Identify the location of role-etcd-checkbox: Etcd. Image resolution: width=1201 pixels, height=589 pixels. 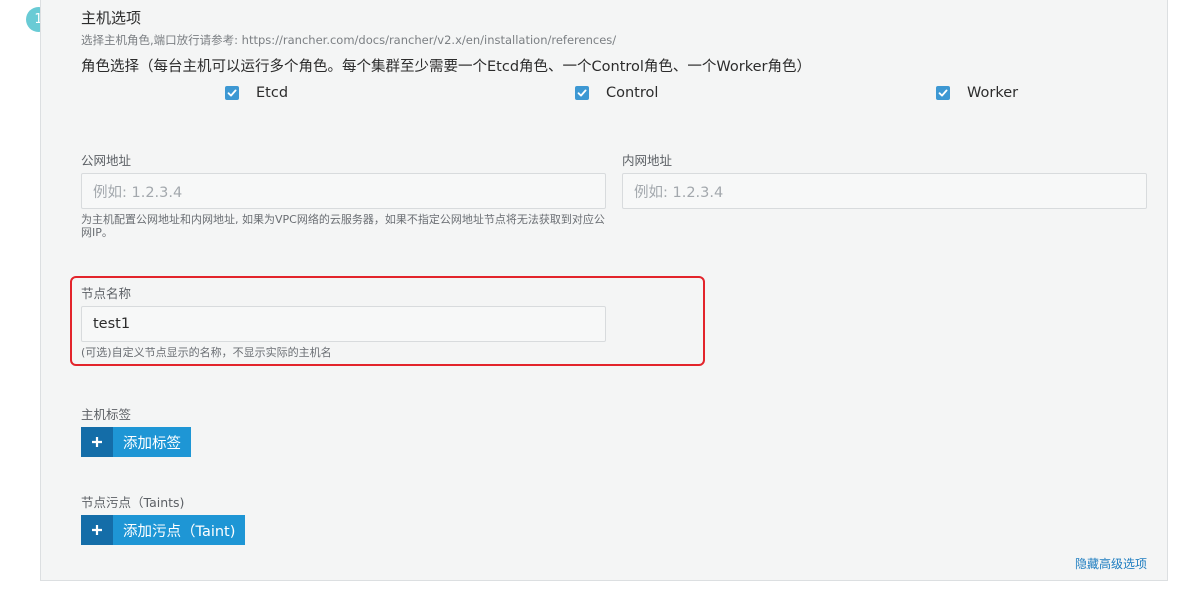
(256, 93).